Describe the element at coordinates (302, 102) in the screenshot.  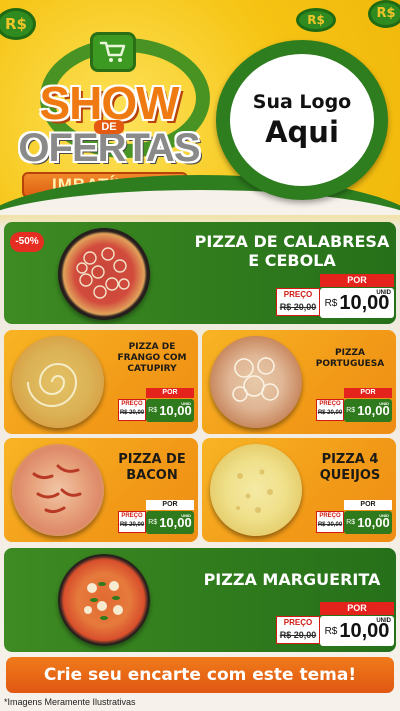
I see `logo-text-line1: Sua Logo` at that location.